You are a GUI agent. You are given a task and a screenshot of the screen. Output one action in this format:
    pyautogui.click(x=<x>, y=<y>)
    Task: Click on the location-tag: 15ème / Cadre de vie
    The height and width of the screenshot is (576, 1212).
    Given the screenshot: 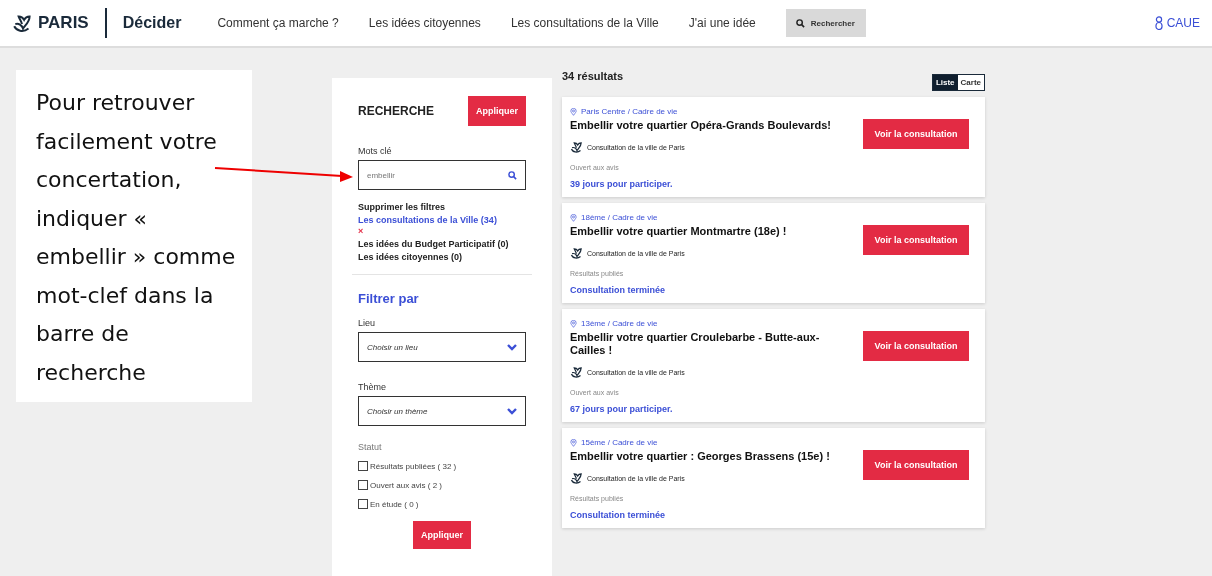 What is the action you would take?
    pyautogui.click(x=619, y=442)
    